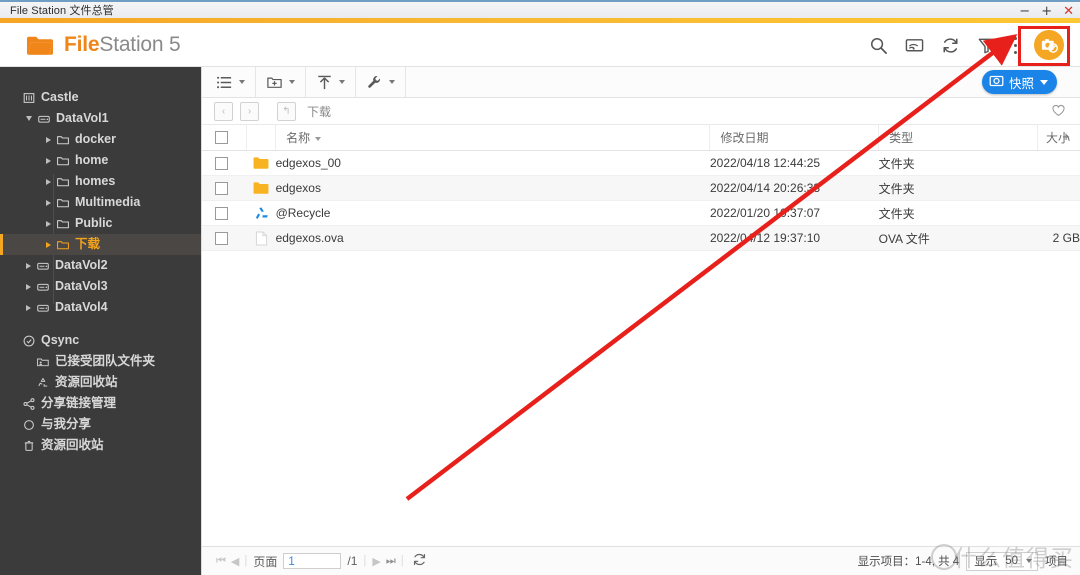 The height and width of the screenshot is (575, 1080). I want to click on toolbar-tools-button, so click(381, 82).